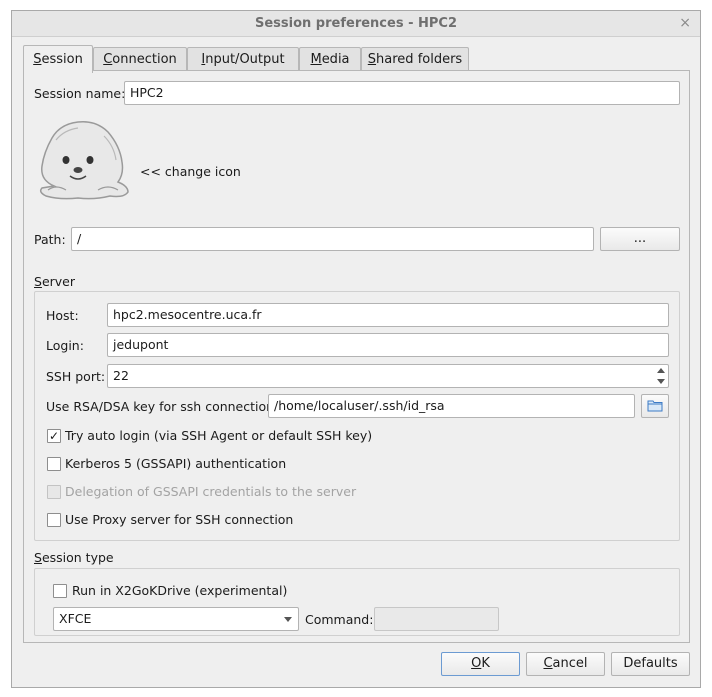  Describe the element at coordinates (62, 59) in the screenshot. I see `tab-session-label: ession` at that location.